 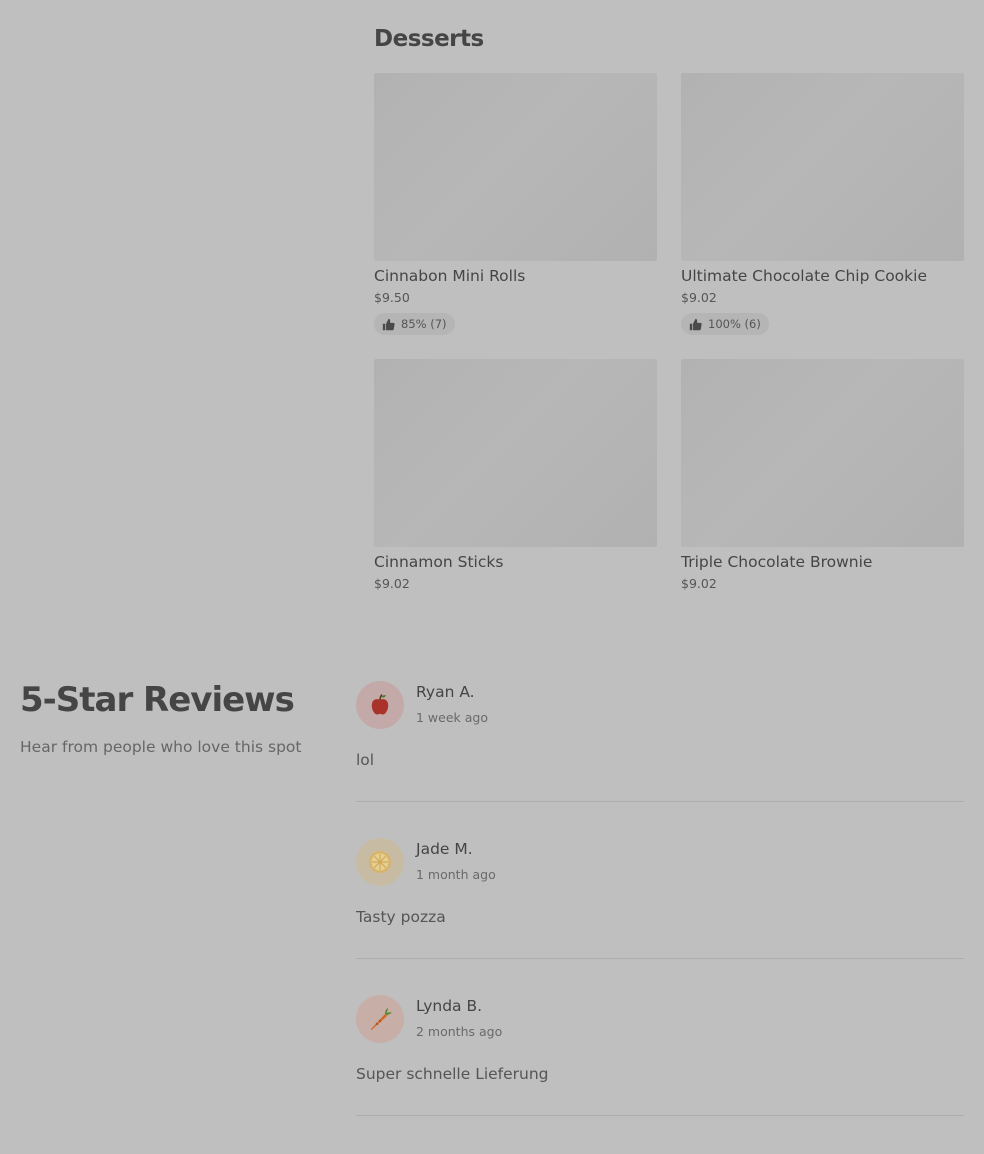 What do you see at coordinates (157, 700) in the screenshot?
I see `reviews-section-title: 5-Star Reviews` at bounding box center [157, 700].